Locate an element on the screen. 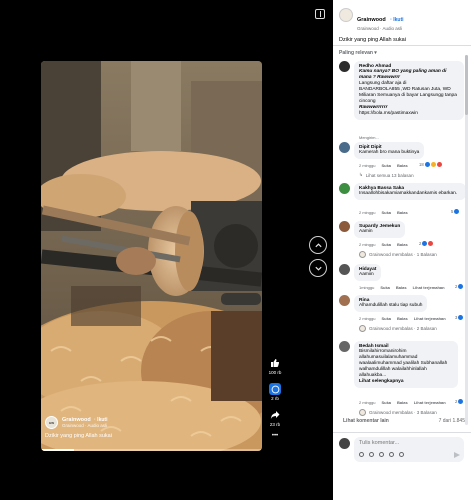  comments-scrollbar is located at coordinates (466, 240).